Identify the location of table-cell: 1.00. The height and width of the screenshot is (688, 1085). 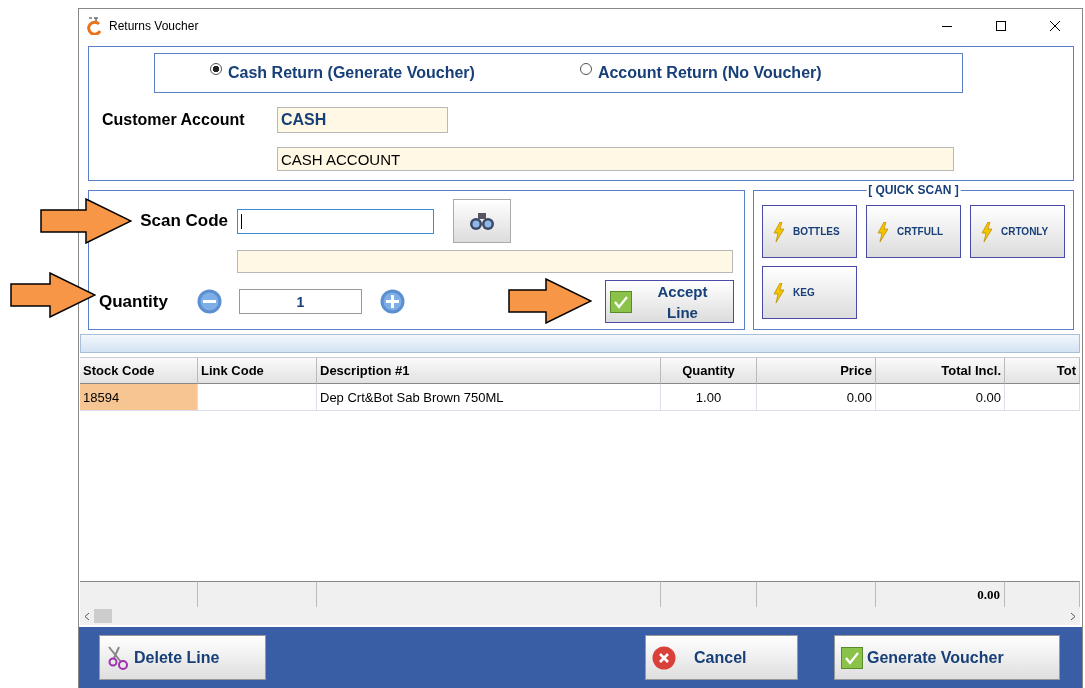
(709, 397).